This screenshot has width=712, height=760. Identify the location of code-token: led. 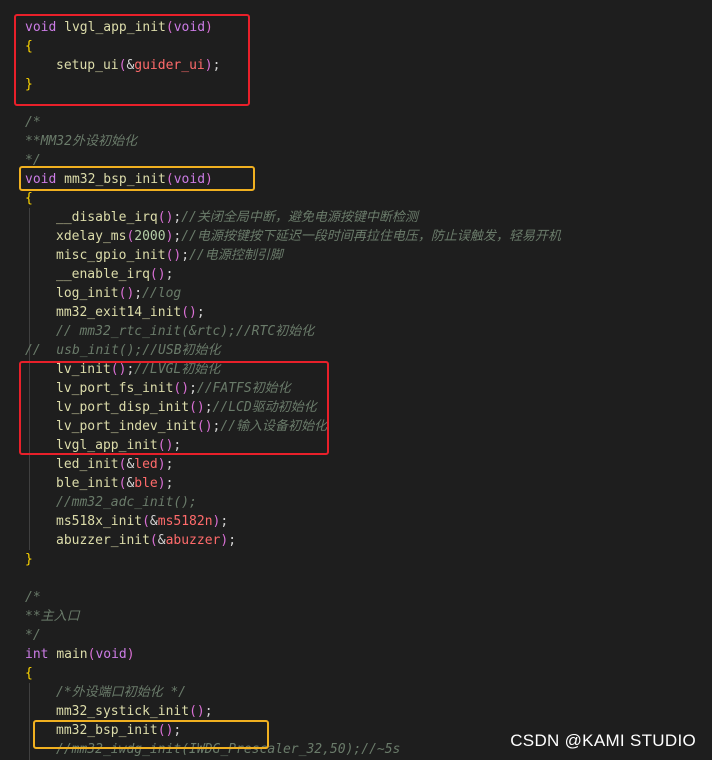
(146, 464).